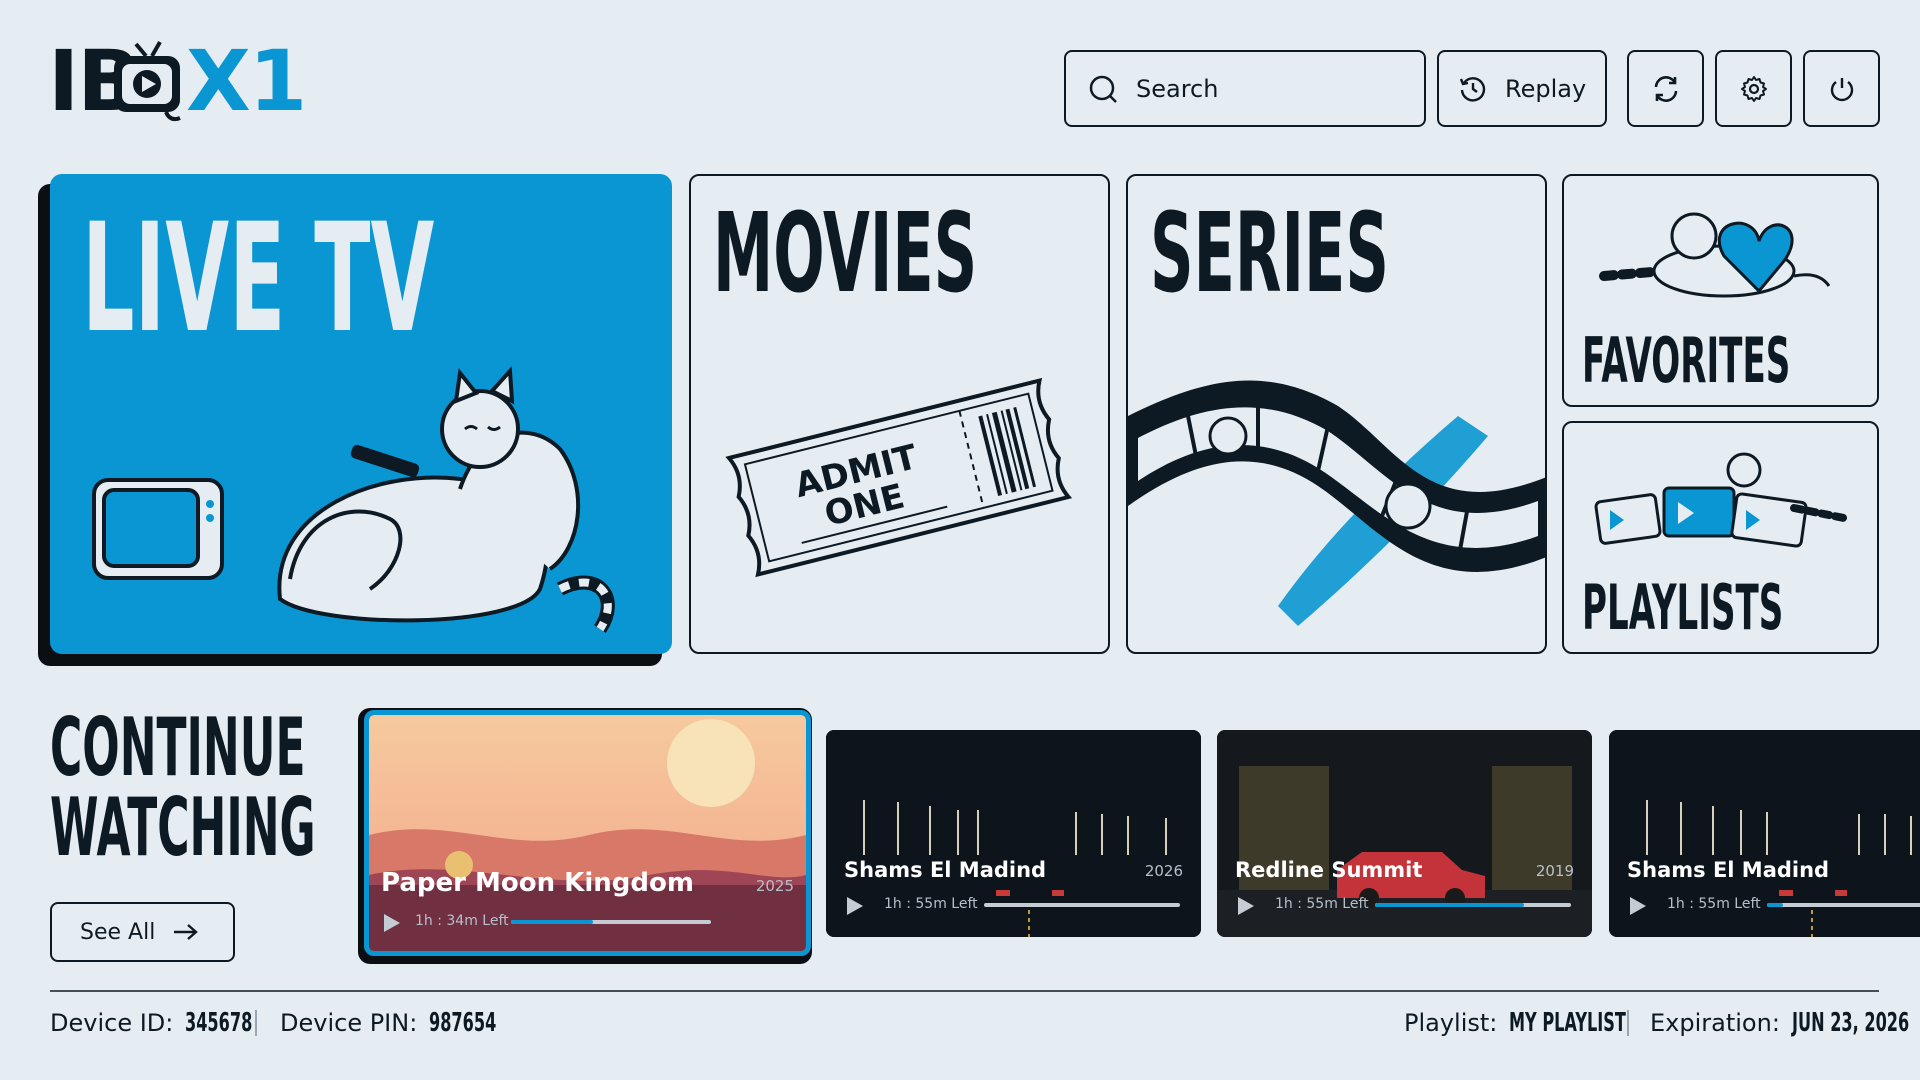 Image resolution: width=1920 pixels, height=1080 pixels. Describe the element at coordinates (446, 499) in the screenshot. I see `cat-beanbag-illustration` at that location.